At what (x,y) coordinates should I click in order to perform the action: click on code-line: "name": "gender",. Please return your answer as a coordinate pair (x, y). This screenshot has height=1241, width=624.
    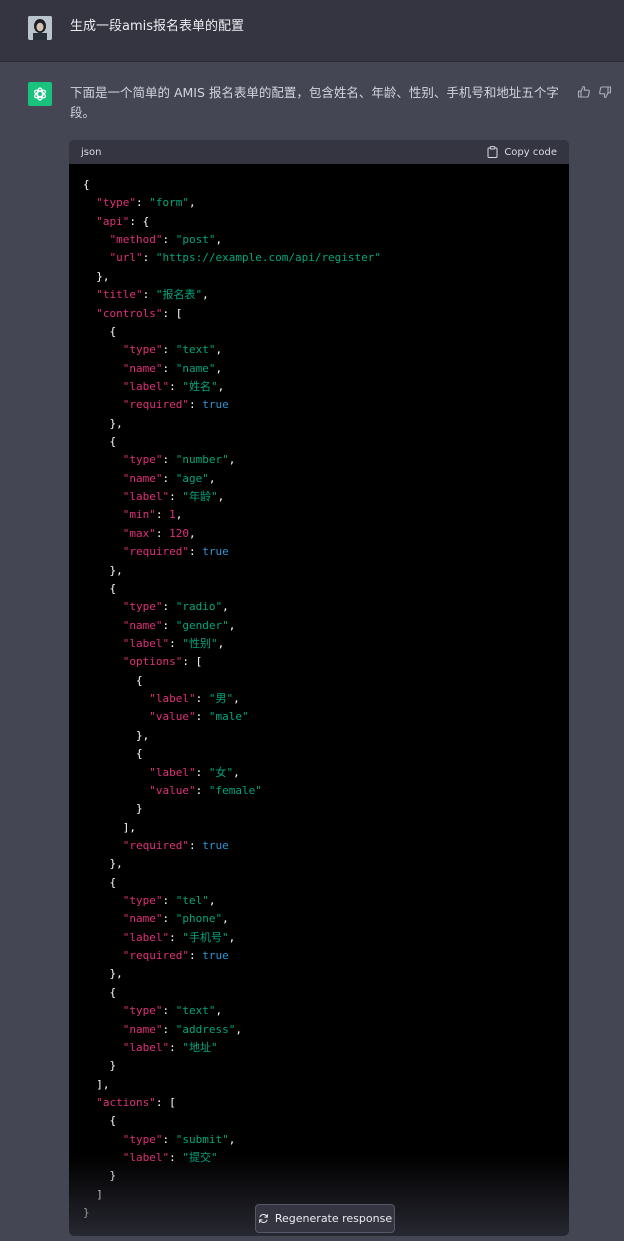
    Looking at the image, I should click on (319, 626).